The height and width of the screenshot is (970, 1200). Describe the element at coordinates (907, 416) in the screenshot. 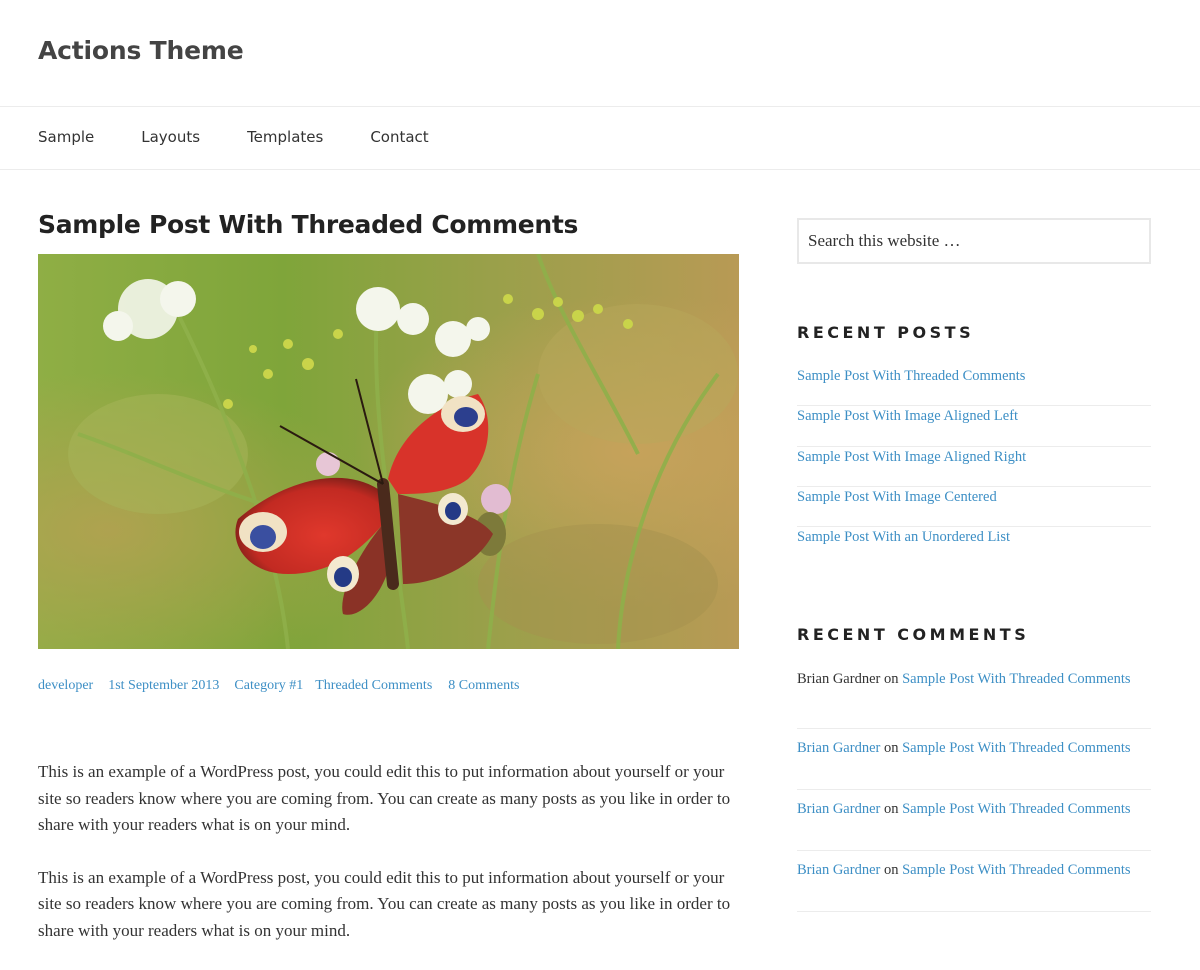

I see `recent-post-link: Sample Post With Image Aligned Left` at that location.